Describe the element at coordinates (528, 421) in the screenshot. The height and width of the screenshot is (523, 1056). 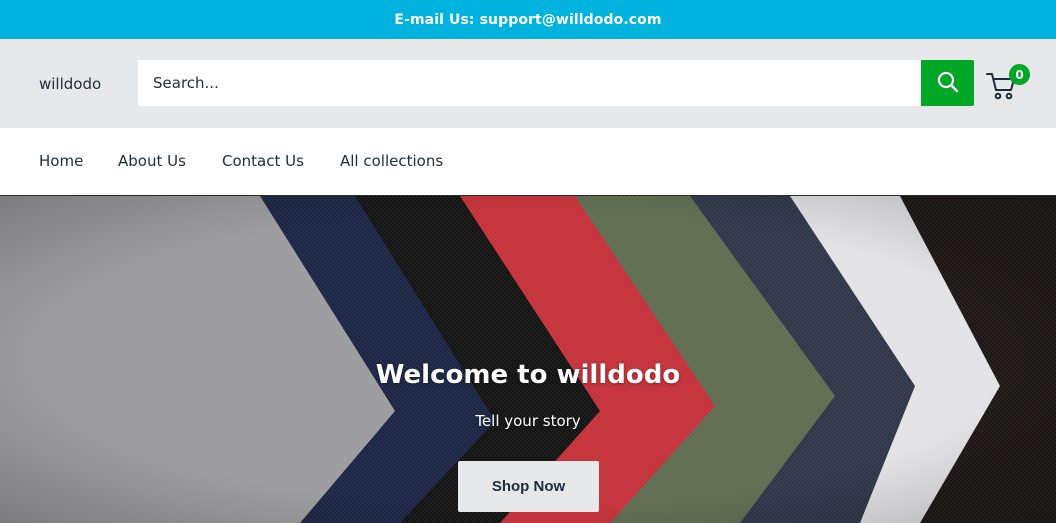
I see `hero-subtitle: Tell your story` at that location.